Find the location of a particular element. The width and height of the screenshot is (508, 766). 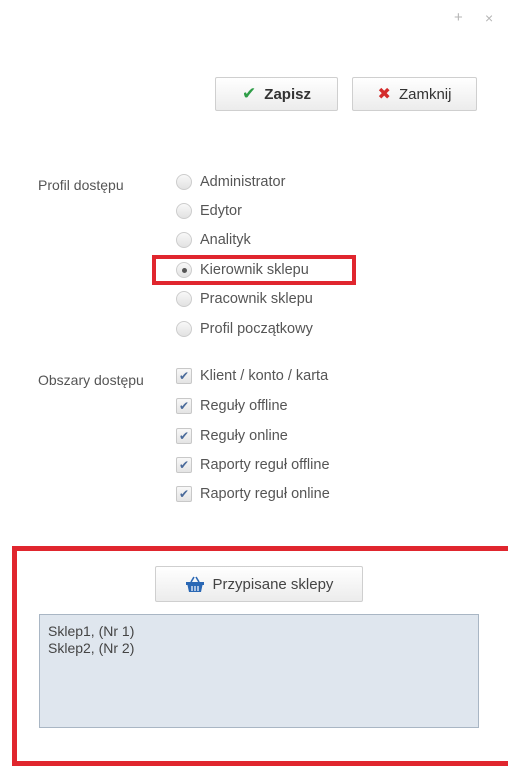

radio-option-profil-poczatkowy: Profil początkowy is located at coordinates (244, 329).